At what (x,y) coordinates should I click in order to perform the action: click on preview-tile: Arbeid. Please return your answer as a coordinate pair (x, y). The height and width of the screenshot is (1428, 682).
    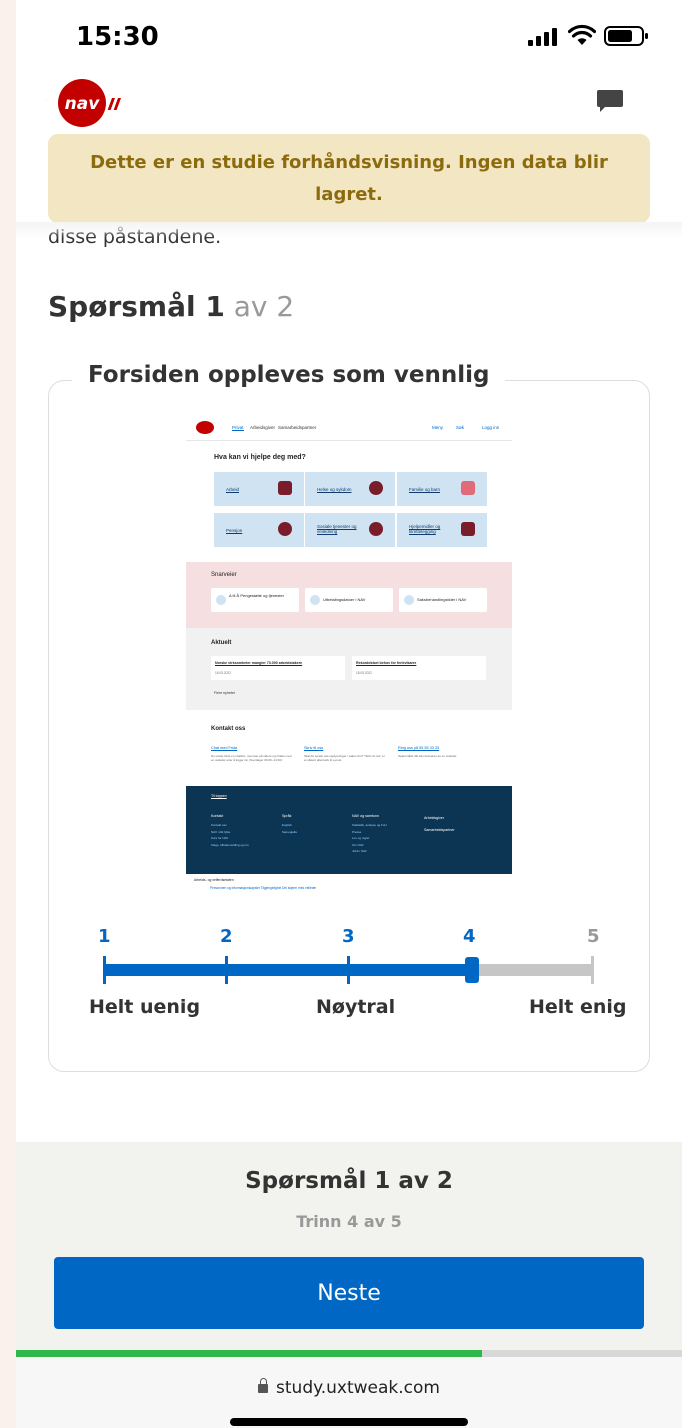
    Looking at the image, I should click on (259, 489).